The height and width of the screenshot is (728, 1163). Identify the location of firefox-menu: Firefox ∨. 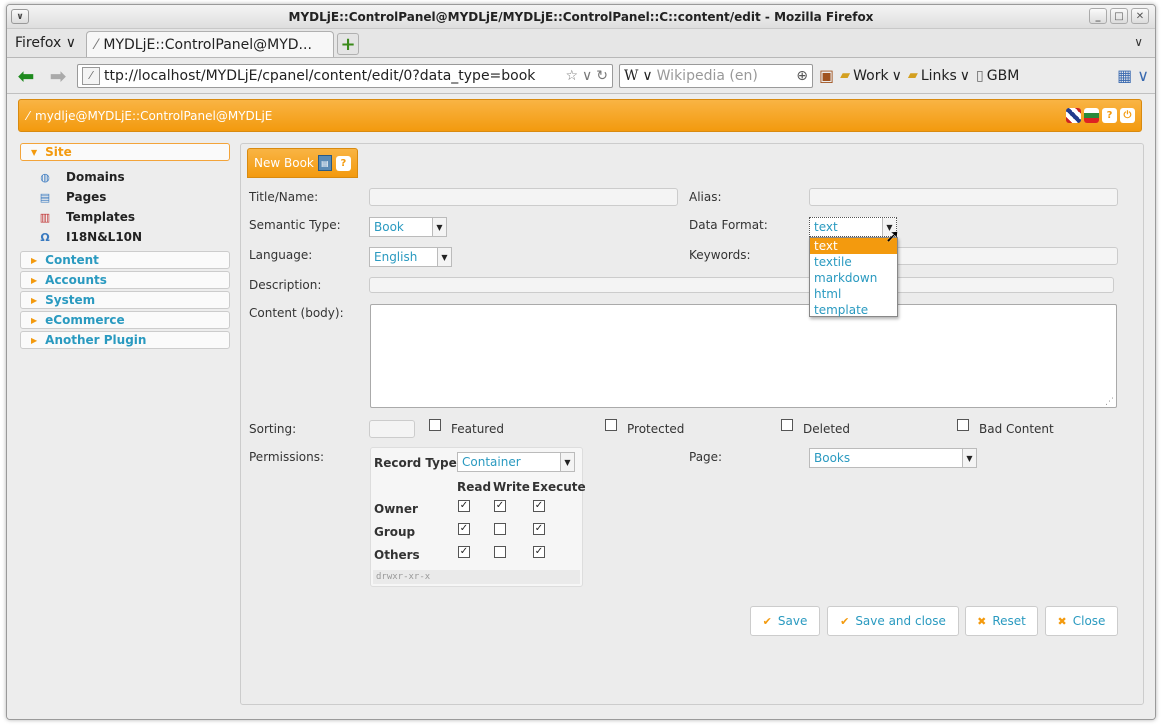
(46, 46).